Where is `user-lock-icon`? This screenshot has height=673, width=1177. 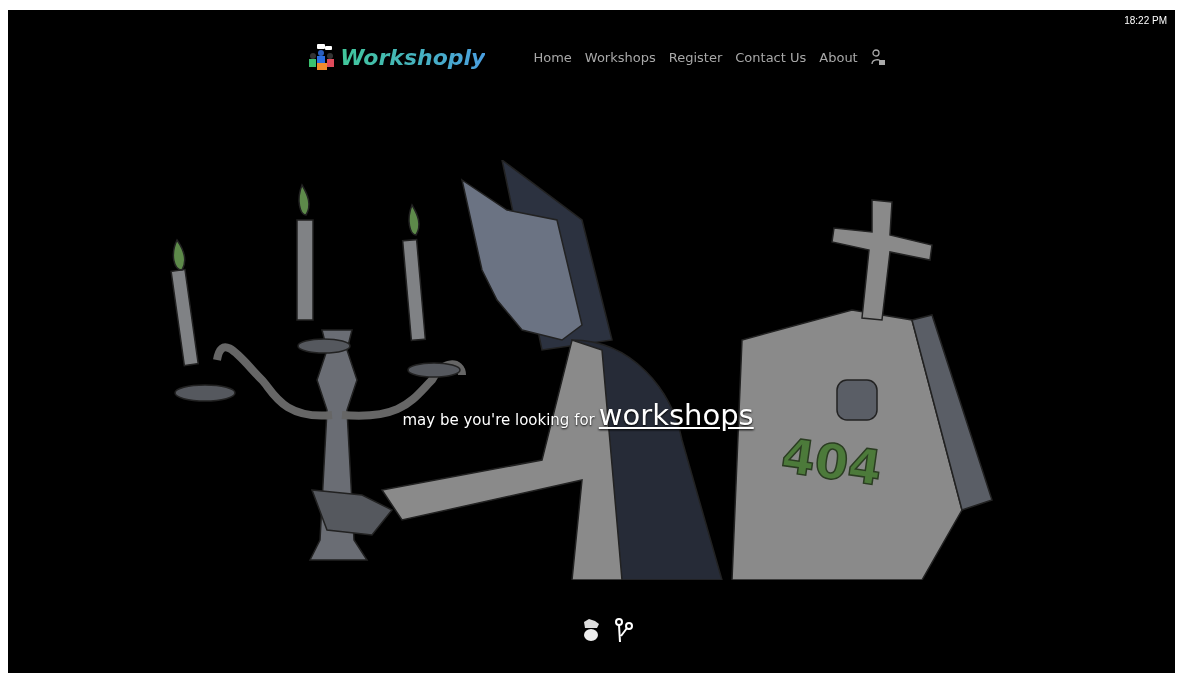 user-lock-icon is located at coordinates (877, 57).